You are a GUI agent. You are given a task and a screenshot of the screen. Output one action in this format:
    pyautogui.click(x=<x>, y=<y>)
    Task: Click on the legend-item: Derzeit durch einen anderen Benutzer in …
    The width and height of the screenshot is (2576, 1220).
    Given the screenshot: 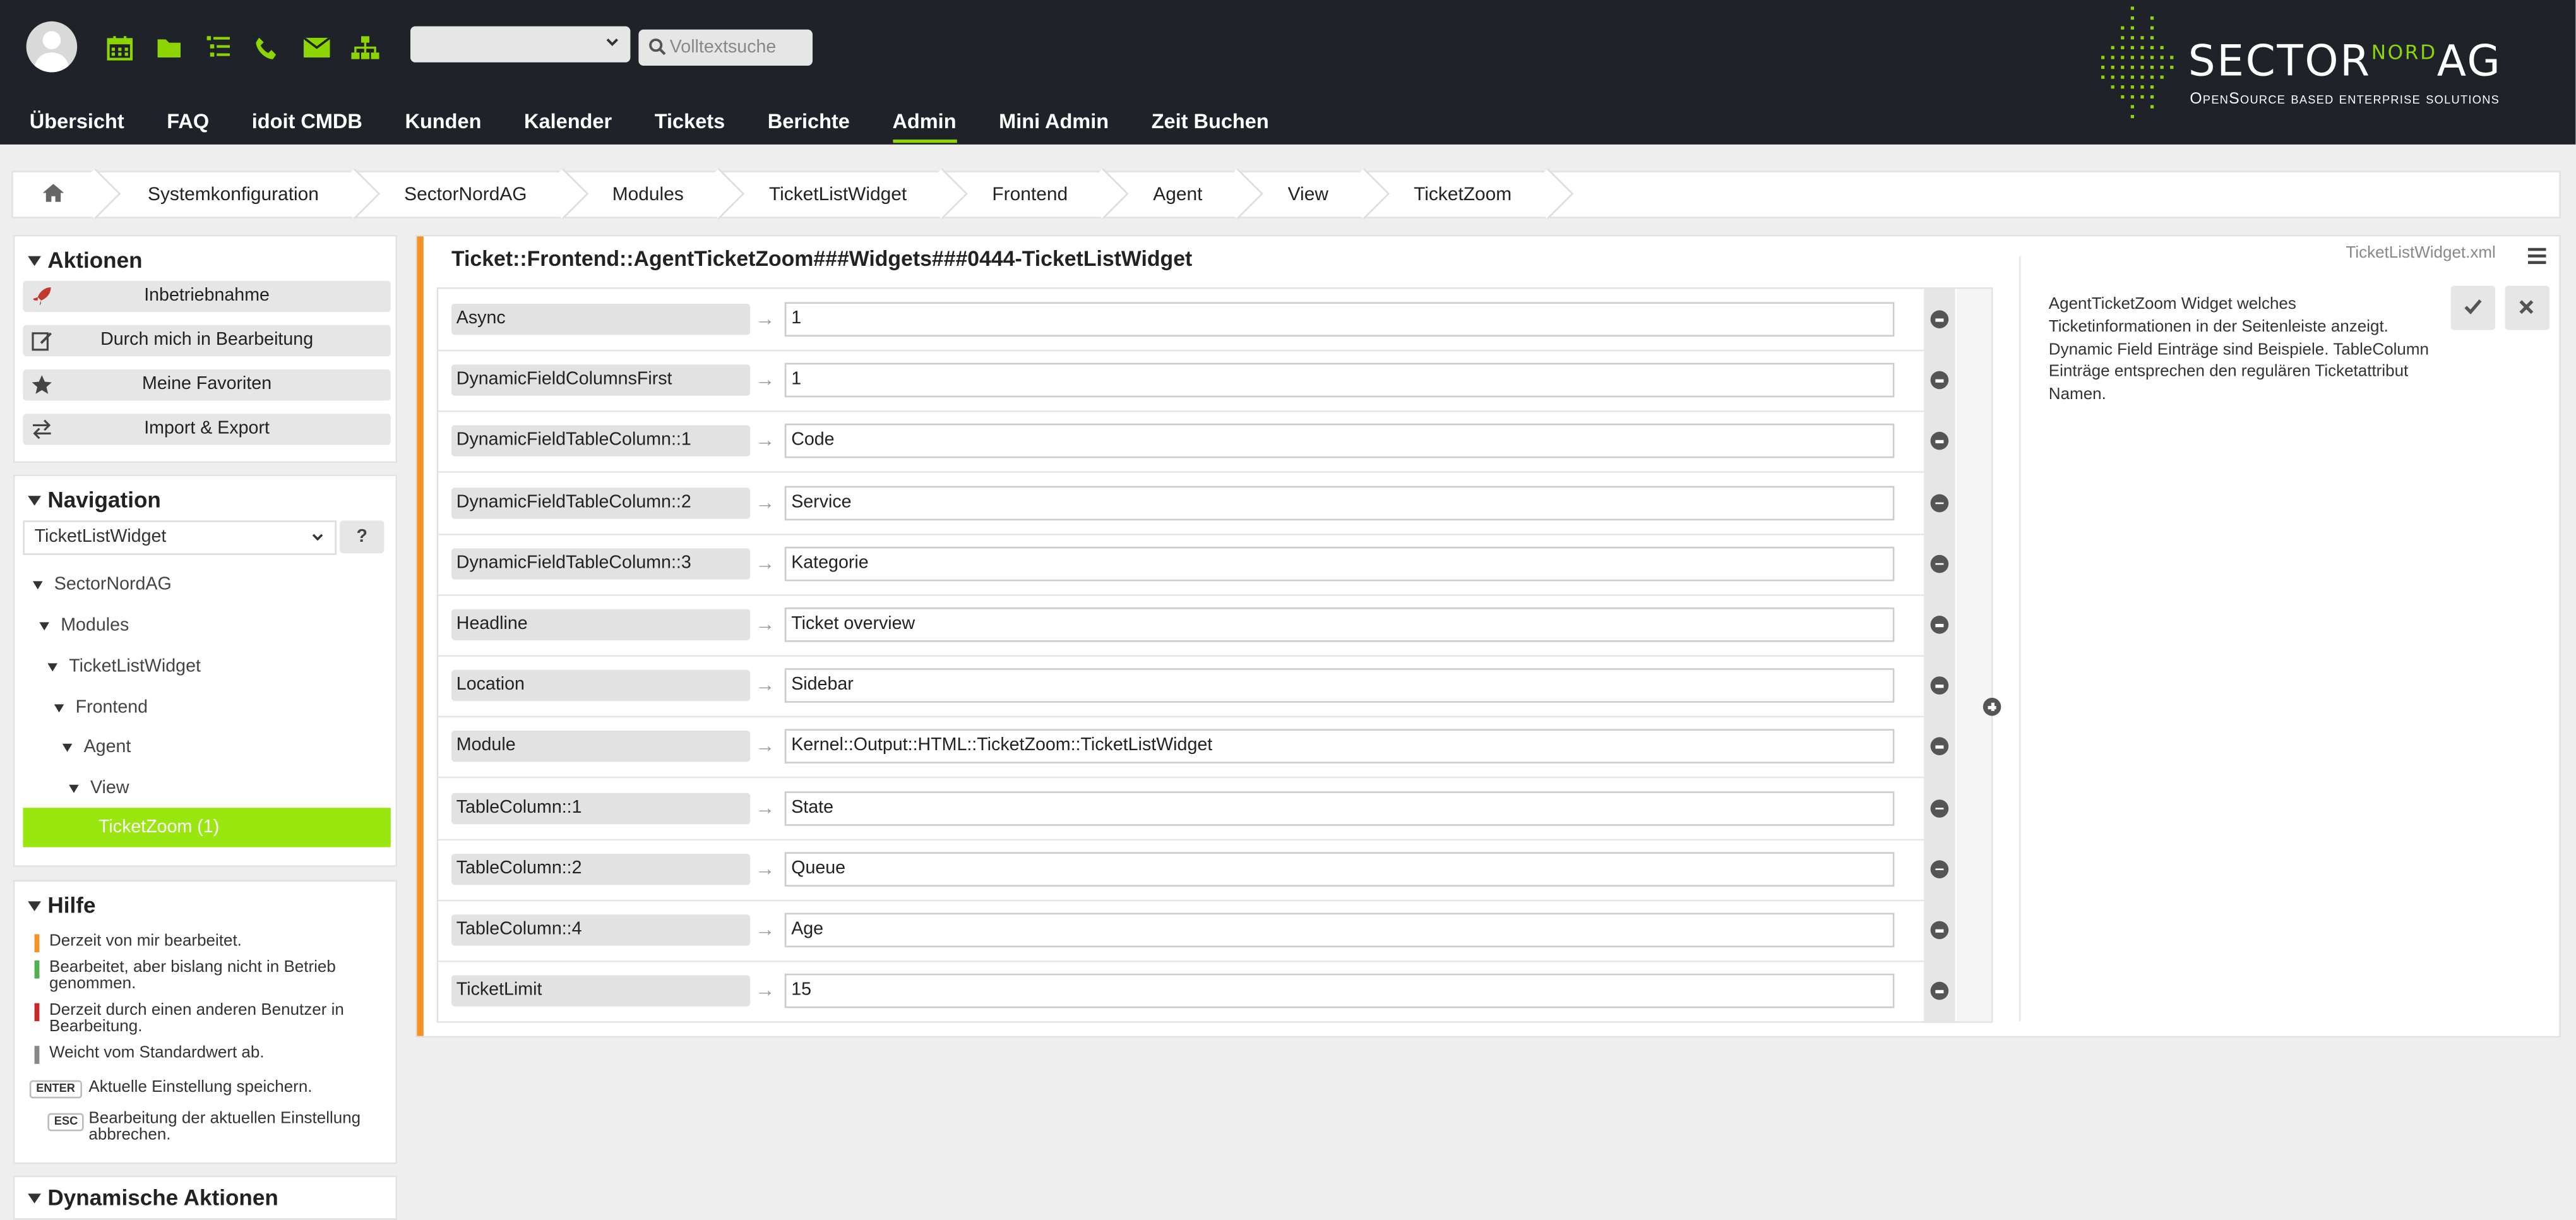 What is the action you would take?
    pyautogui.click(x=215, y=1019)
    